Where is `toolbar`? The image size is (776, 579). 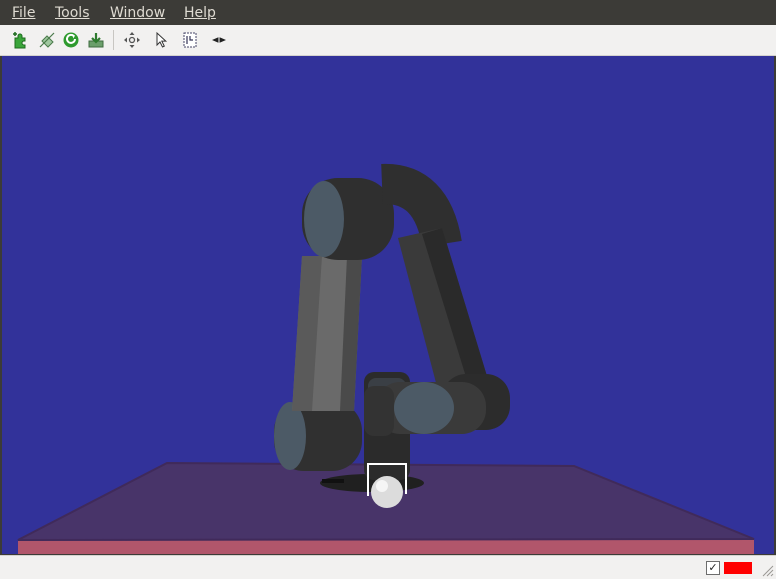 toolbar is located at coordinates (388, 40).